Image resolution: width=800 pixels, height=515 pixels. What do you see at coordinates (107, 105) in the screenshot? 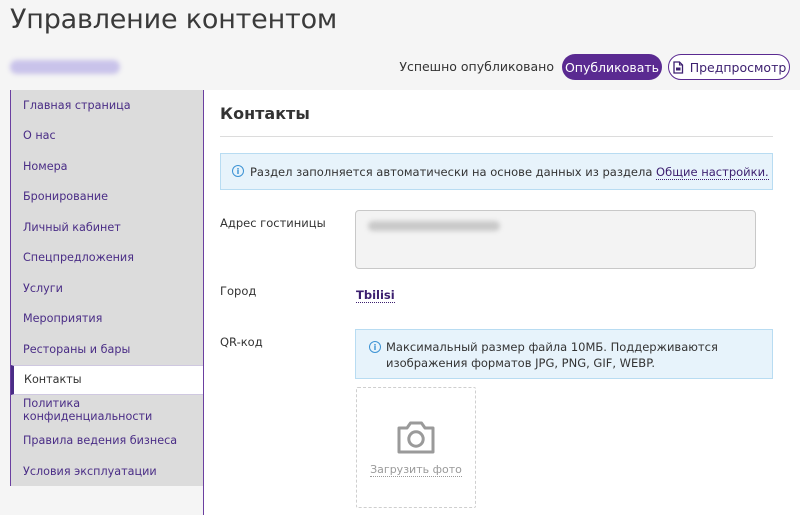
I see `sidebar-item-home: Главная страница` at bounding box center [107, 105].